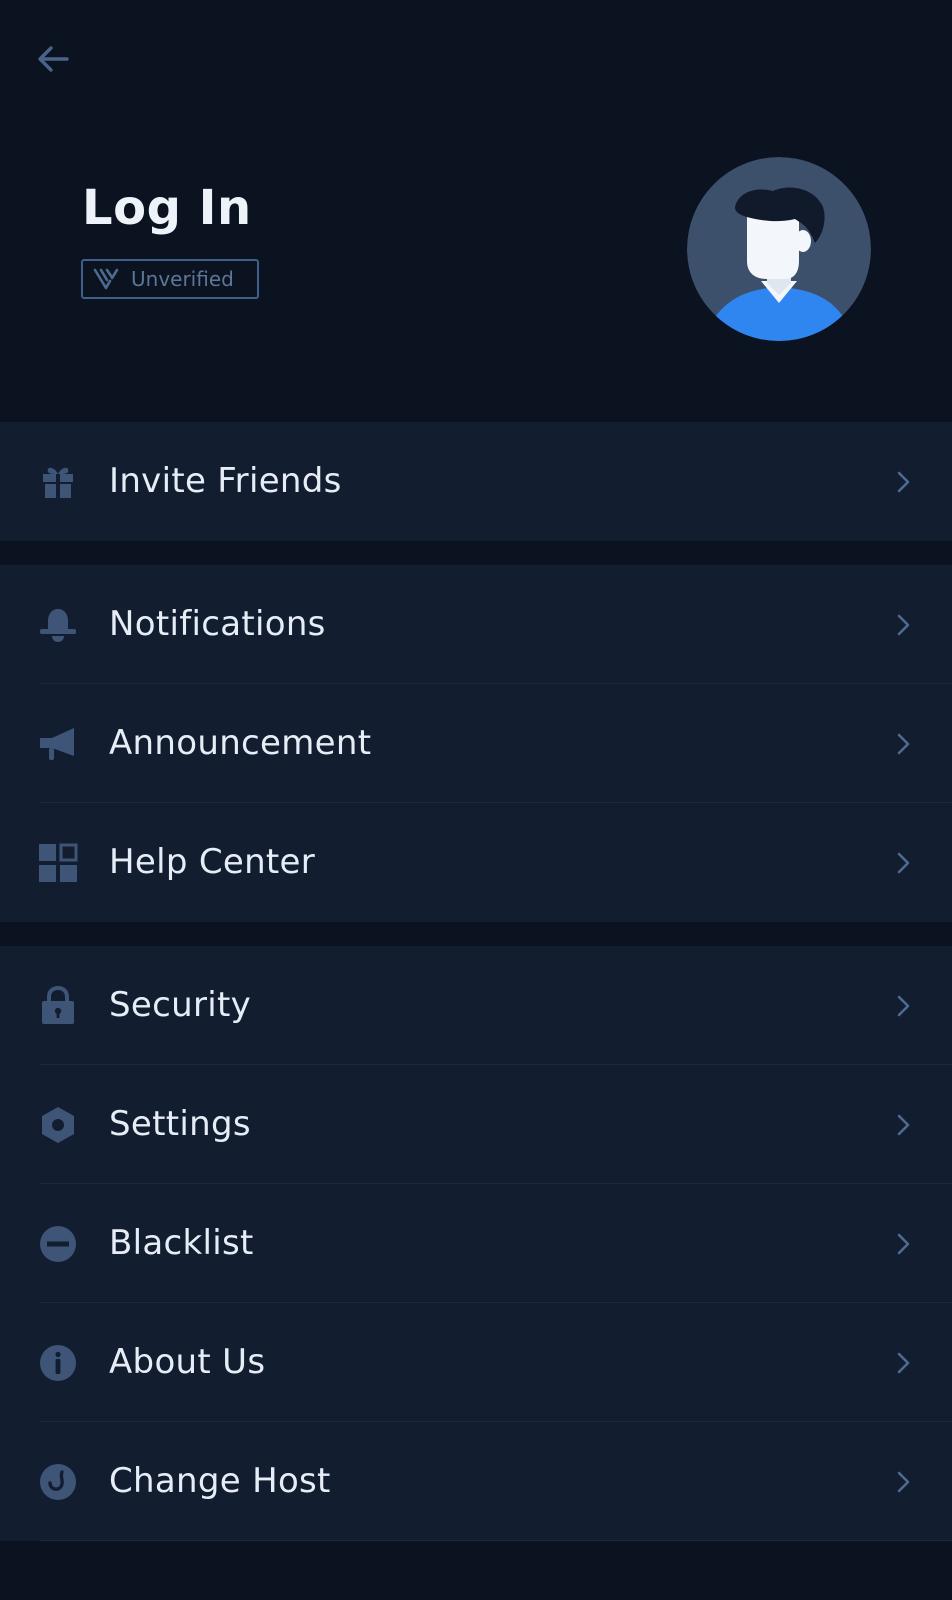 The height and width of the screenshot is (1600, 952). I want to click on menu-group-invite: Invite Friends, so click(476, 481).